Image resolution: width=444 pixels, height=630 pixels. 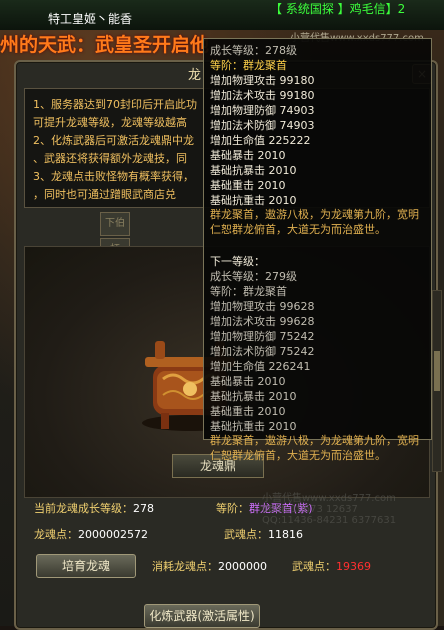 What do you see at coordinates (104, 194) in the screenshot?
I see `description-line: ，同时也可通过蹭眼武商店兑` at bounding box center [104, 194].